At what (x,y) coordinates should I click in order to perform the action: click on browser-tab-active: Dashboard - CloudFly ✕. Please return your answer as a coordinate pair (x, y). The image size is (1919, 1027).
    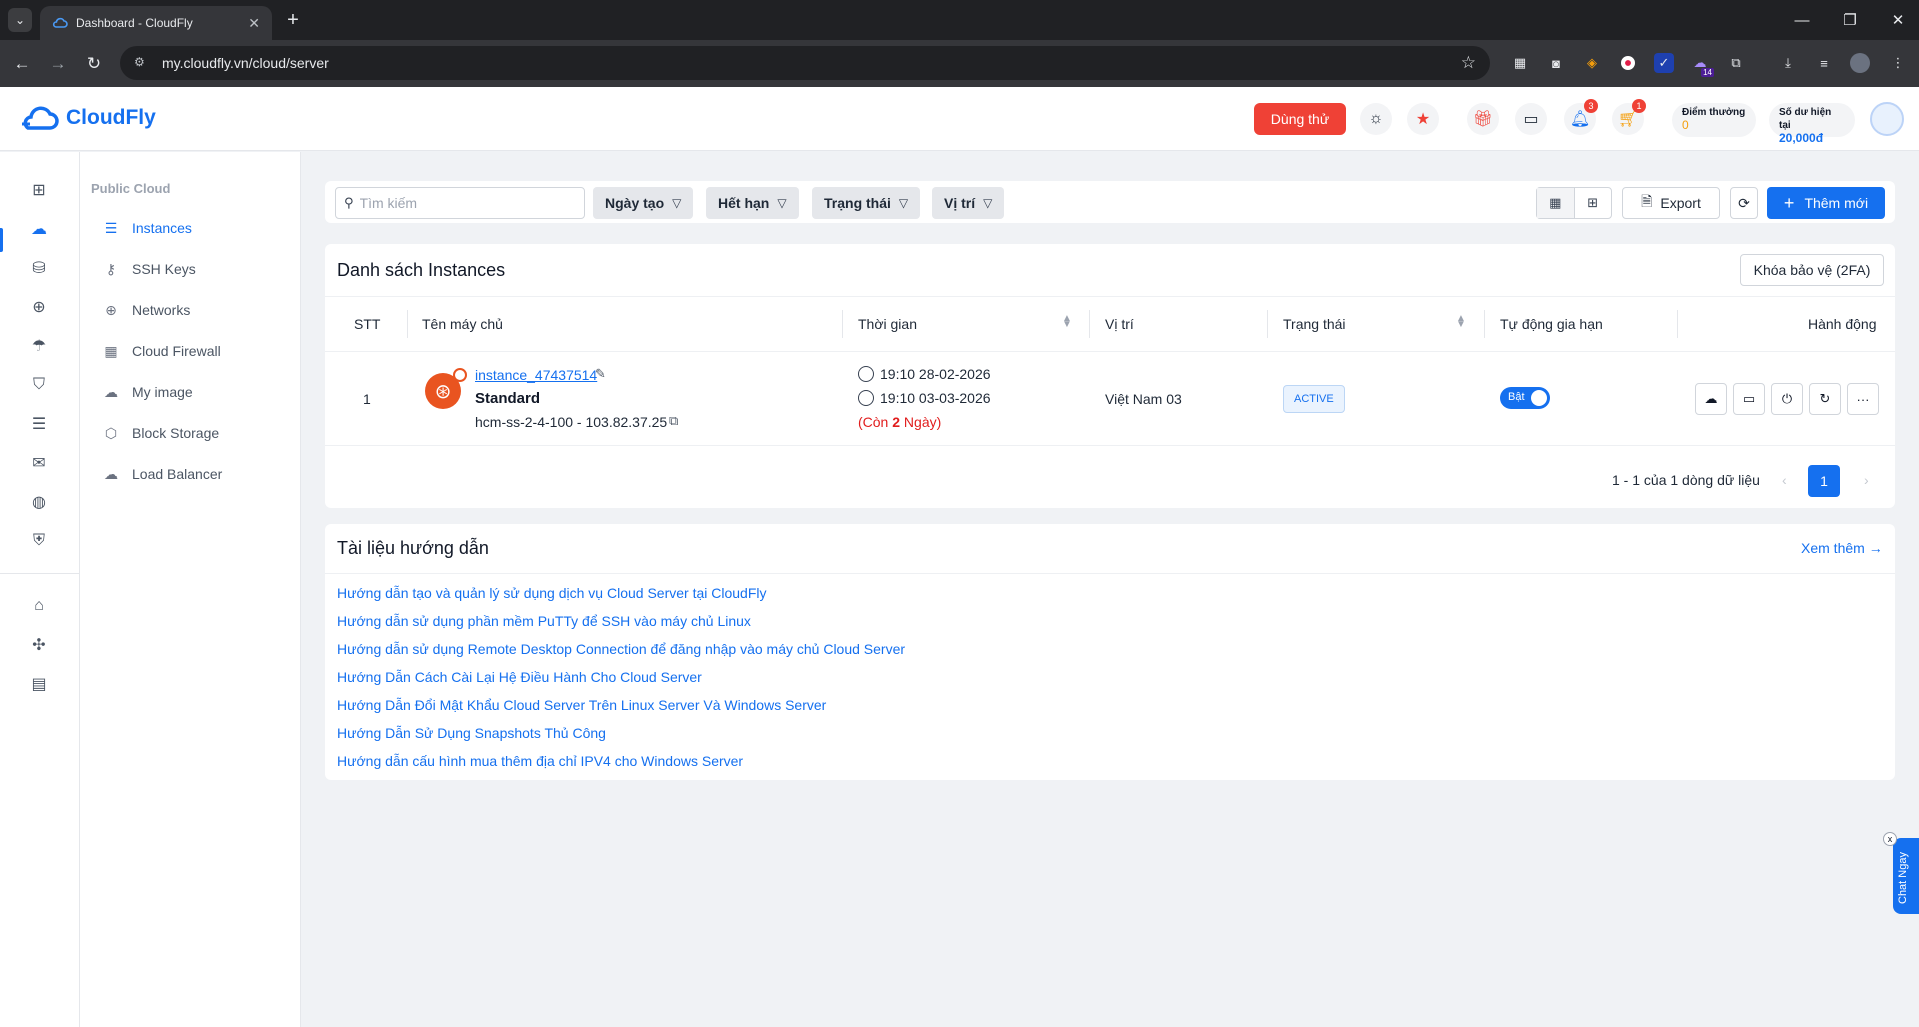
    Looking at the image, I should click on (156, 23).